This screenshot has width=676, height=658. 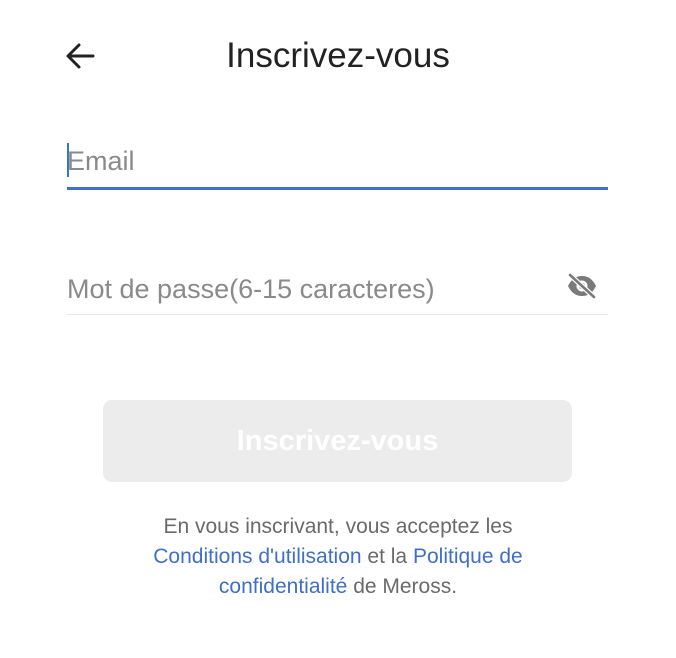 I want to click on eye-off-icon, so click(x=582, y=286).